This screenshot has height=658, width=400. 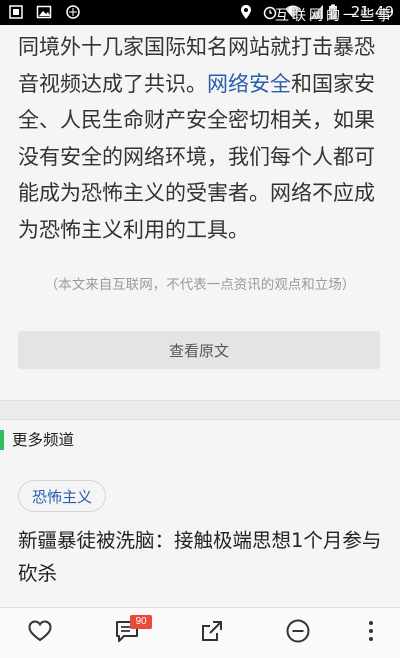 What do you see at coordinates (40, 633) in the screenshot?
I see `like-button` at bounding box center [40, 633].